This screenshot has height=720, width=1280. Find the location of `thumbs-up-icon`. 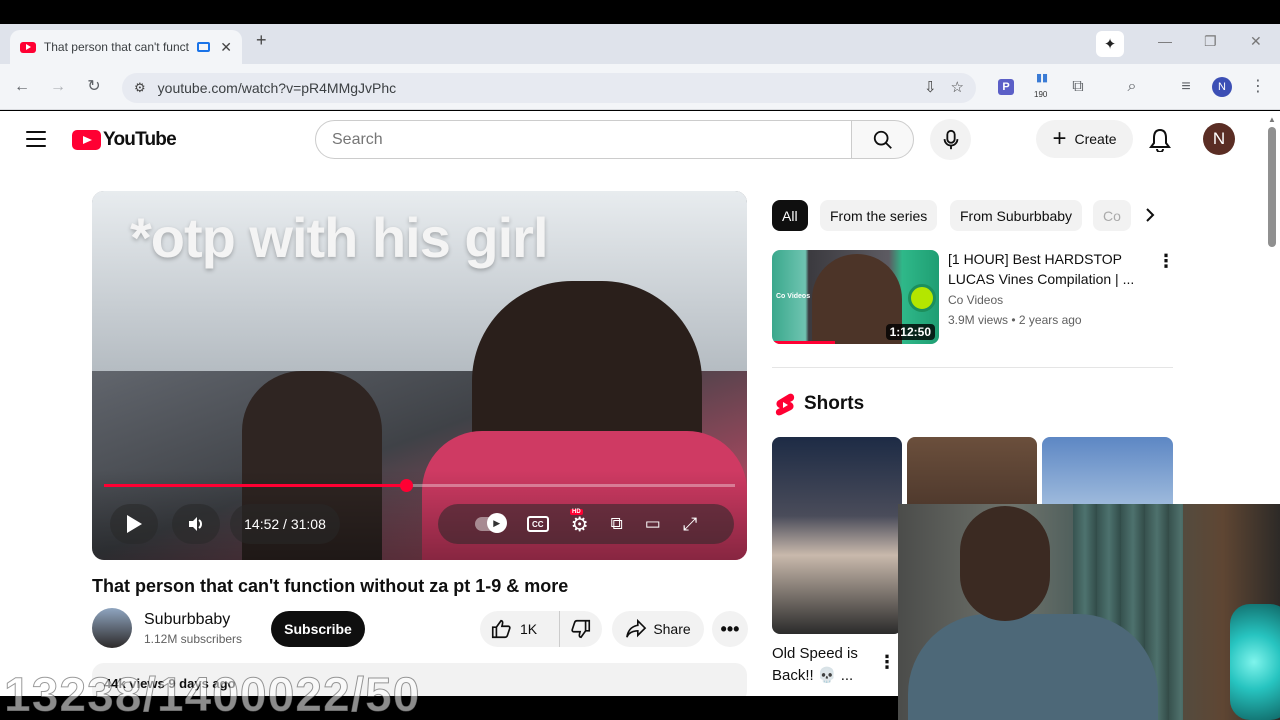

thumbs-up-icon is located at coordinates (501, 629).